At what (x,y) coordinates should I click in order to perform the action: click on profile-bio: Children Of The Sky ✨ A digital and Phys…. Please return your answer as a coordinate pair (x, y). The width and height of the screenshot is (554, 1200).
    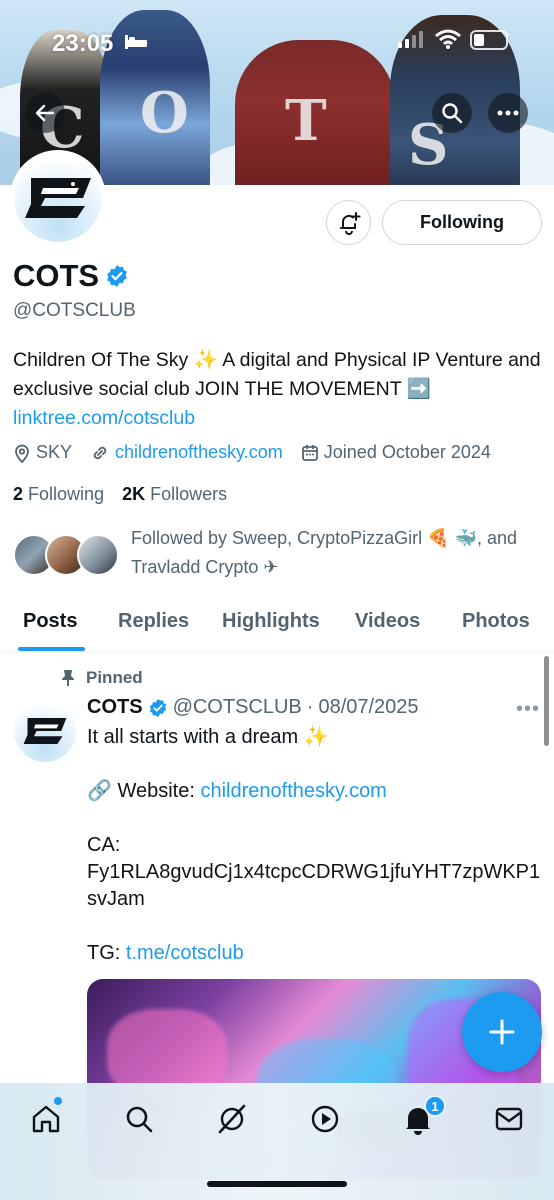
    Looking at the image, I should click on (280, 389).